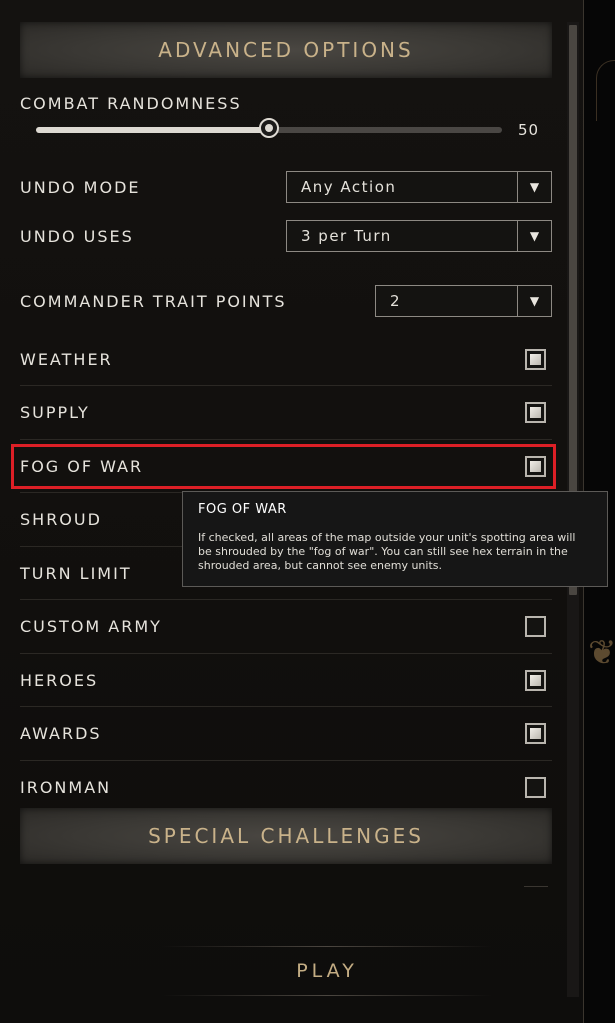  What do you see at coordinates (536, 886) in the screenshot?
I see `divider` at bounding box center [536, 886].